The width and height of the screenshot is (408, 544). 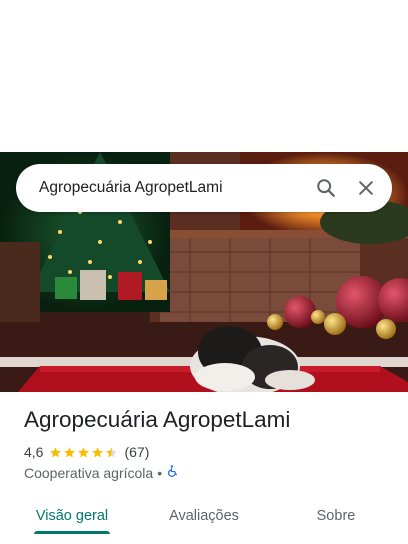 I want to click on search-bar: Agropecuária AgropetLami, so click(x=204, y=188).